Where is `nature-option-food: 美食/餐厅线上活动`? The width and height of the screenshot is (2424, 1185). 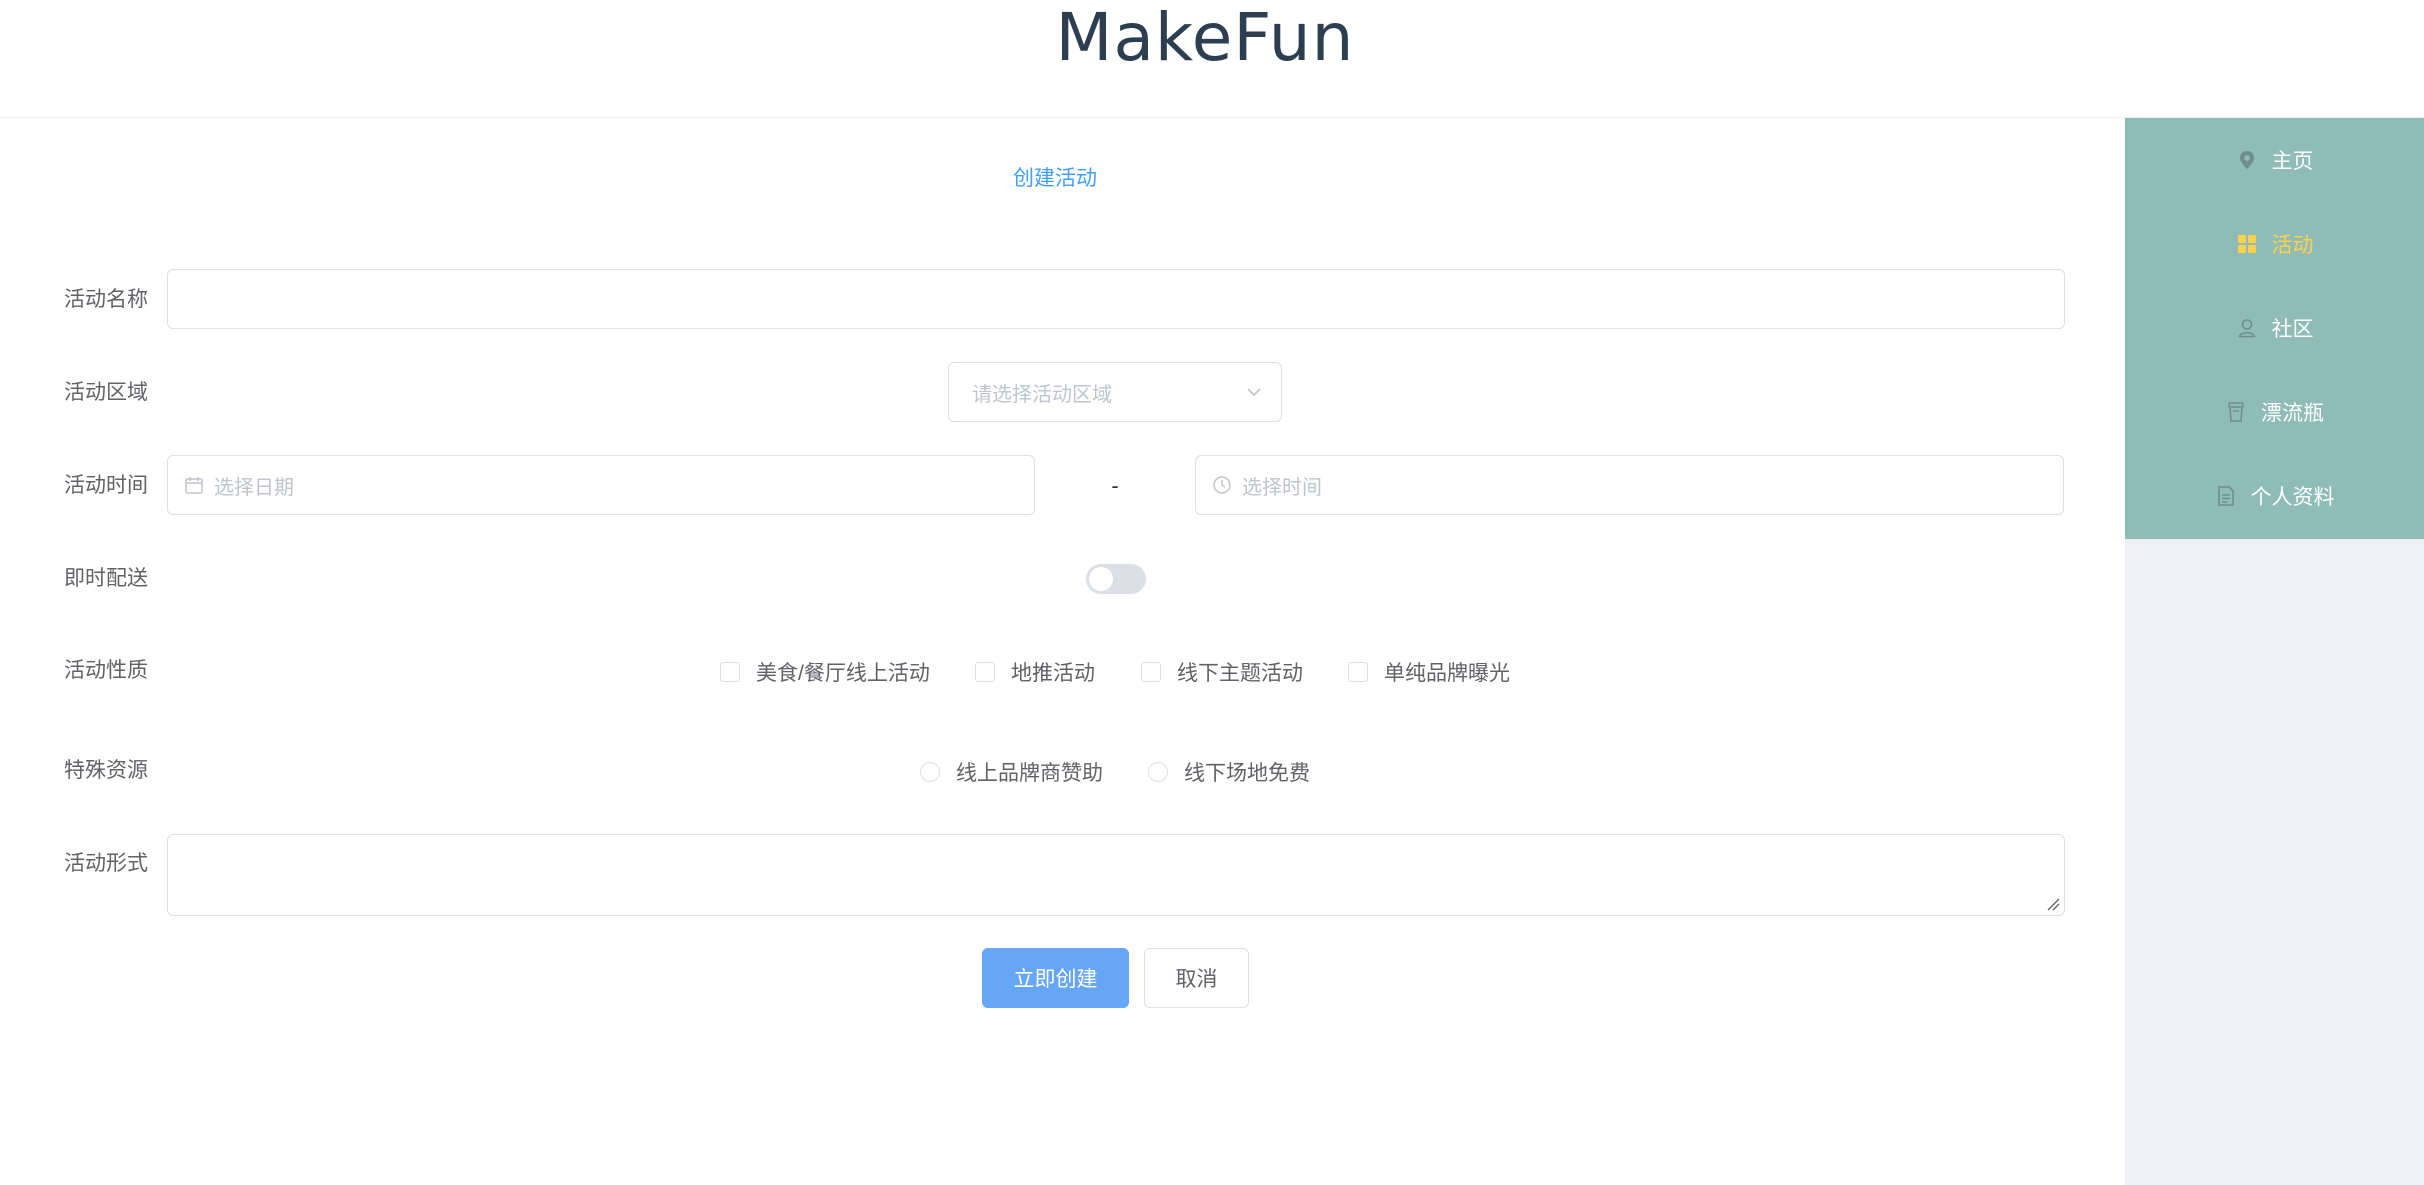 nature-option-food: 美食/餐厅线上活动 is located at coordinates (825, 672).